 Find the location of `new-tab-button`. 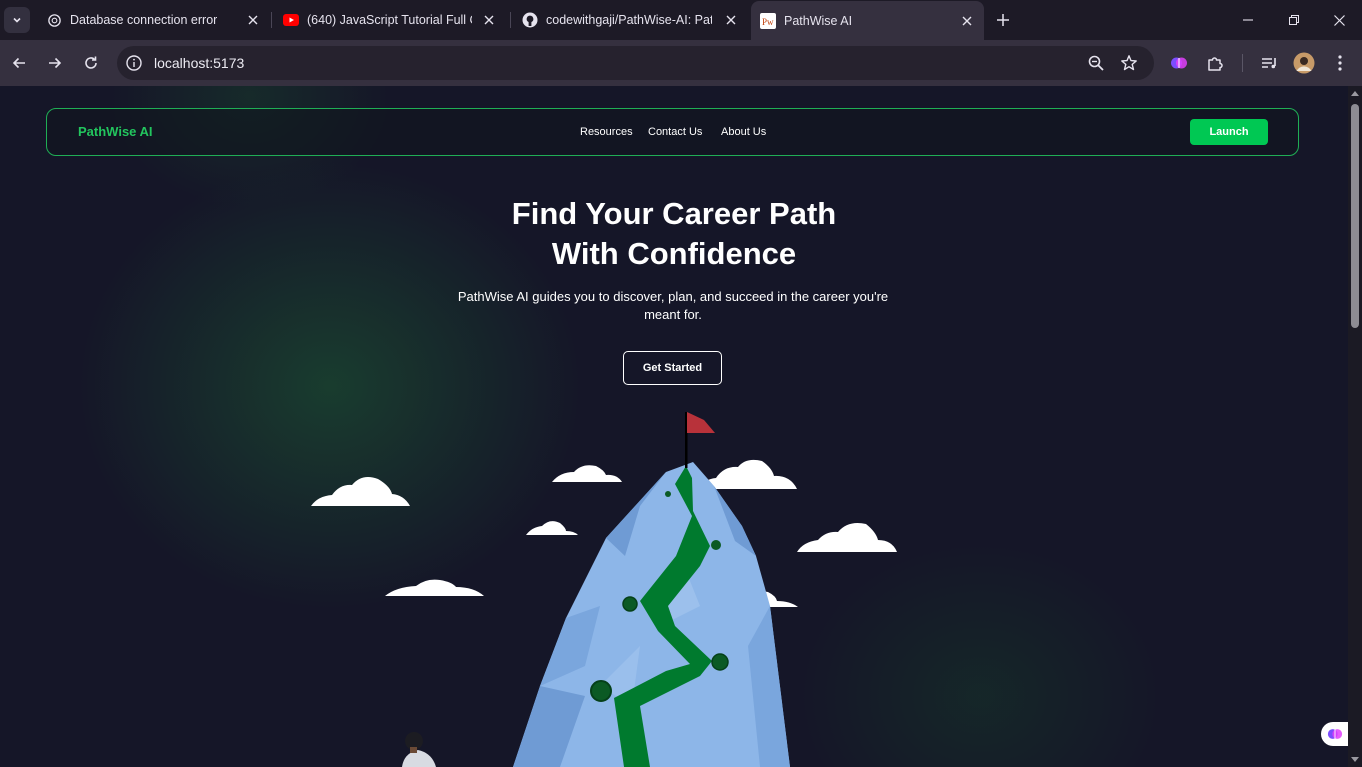

new-tab-button is located at coordinates (1003, 20).